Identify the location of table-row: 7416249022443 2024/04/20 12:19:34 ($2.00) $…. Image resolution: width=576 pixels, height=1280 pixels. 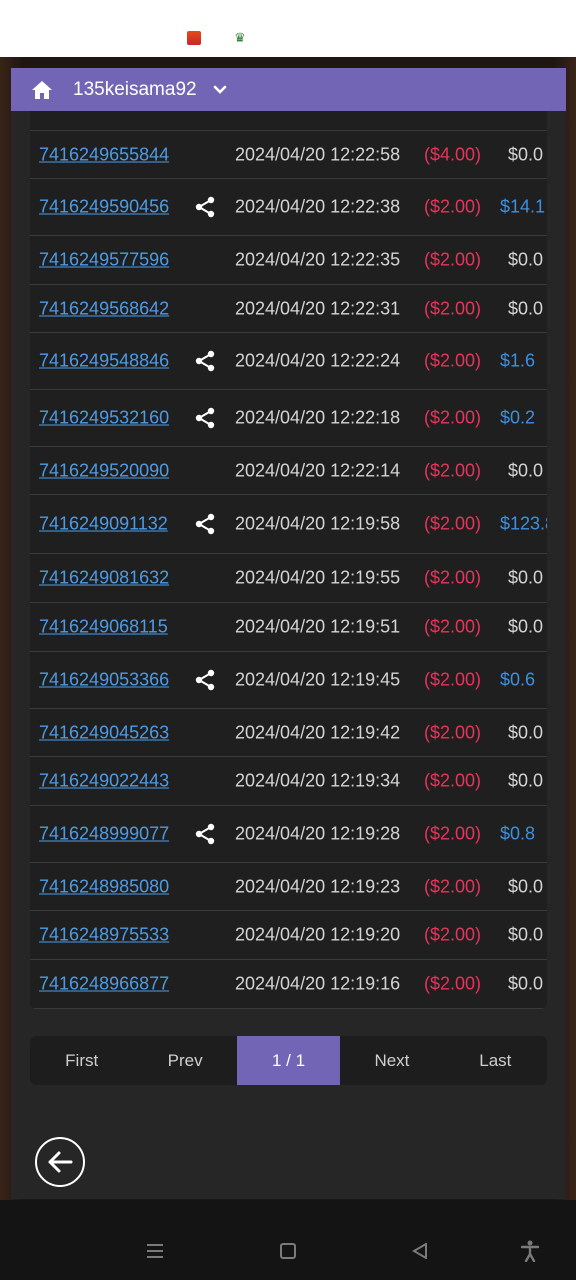
(288, 781).